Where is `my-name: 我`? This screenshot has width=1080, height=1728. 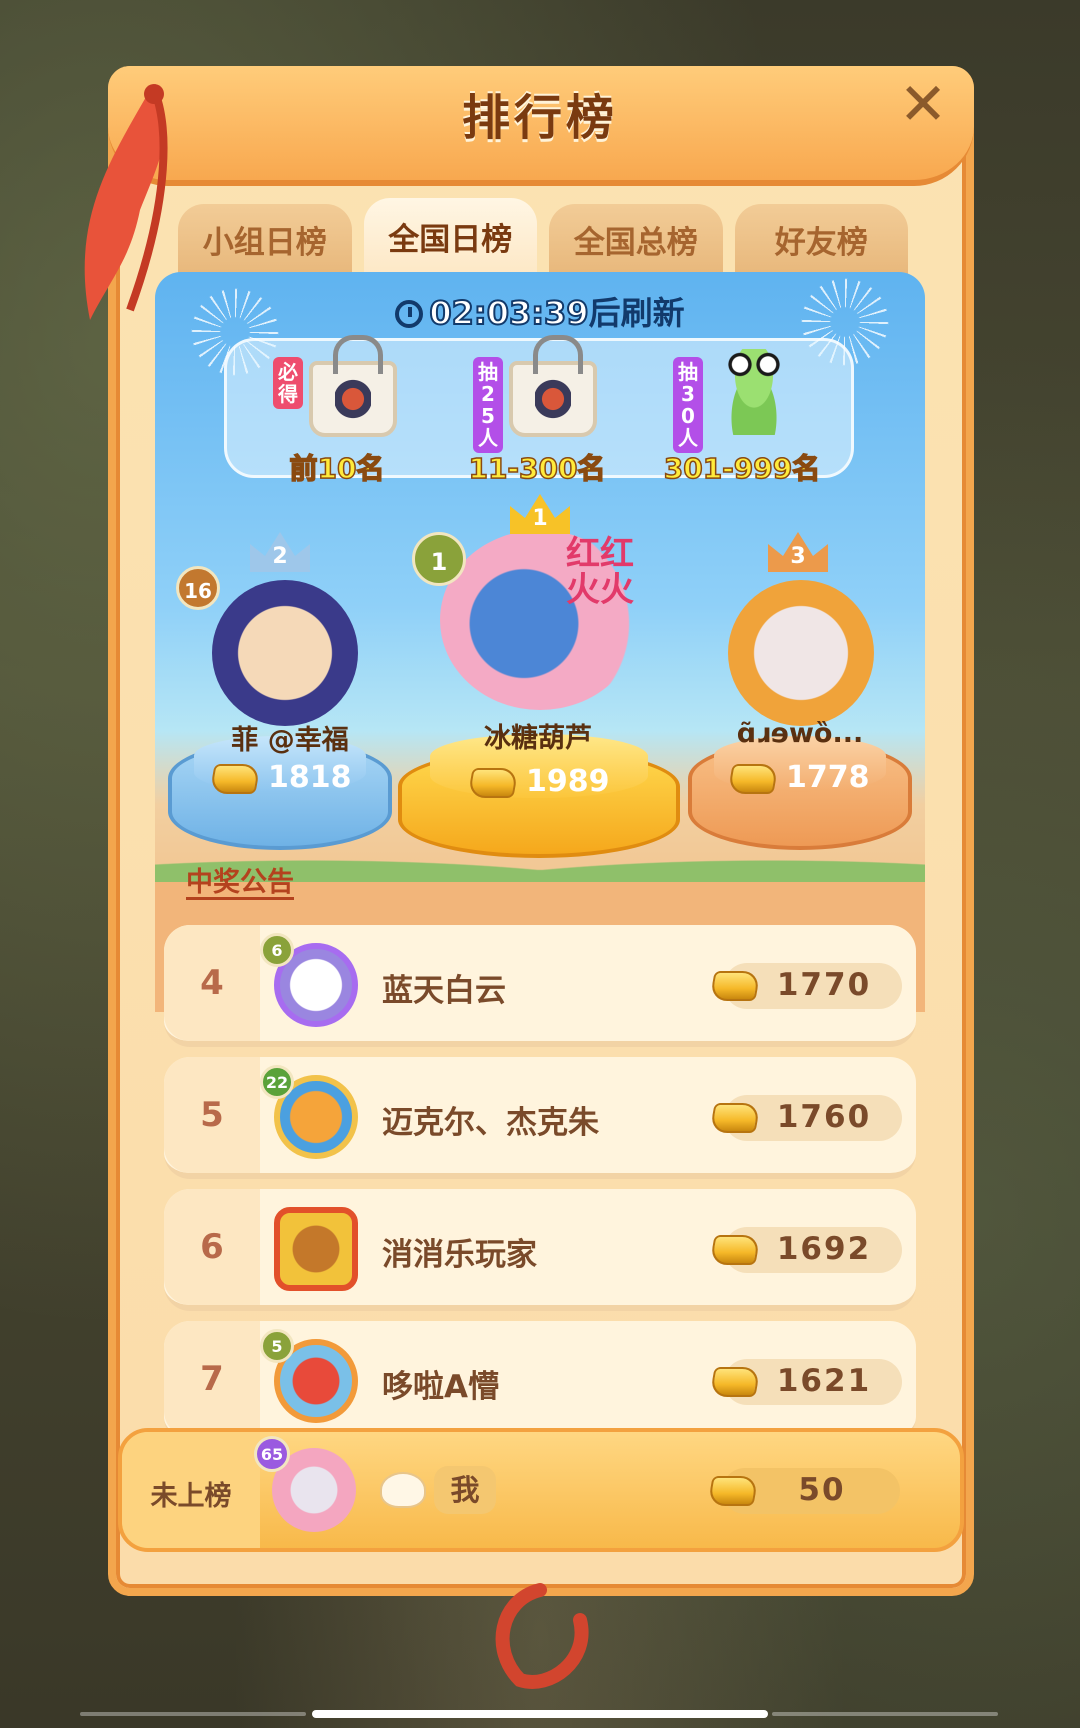 my-name: 我 is located at coordinates (465, 1490).